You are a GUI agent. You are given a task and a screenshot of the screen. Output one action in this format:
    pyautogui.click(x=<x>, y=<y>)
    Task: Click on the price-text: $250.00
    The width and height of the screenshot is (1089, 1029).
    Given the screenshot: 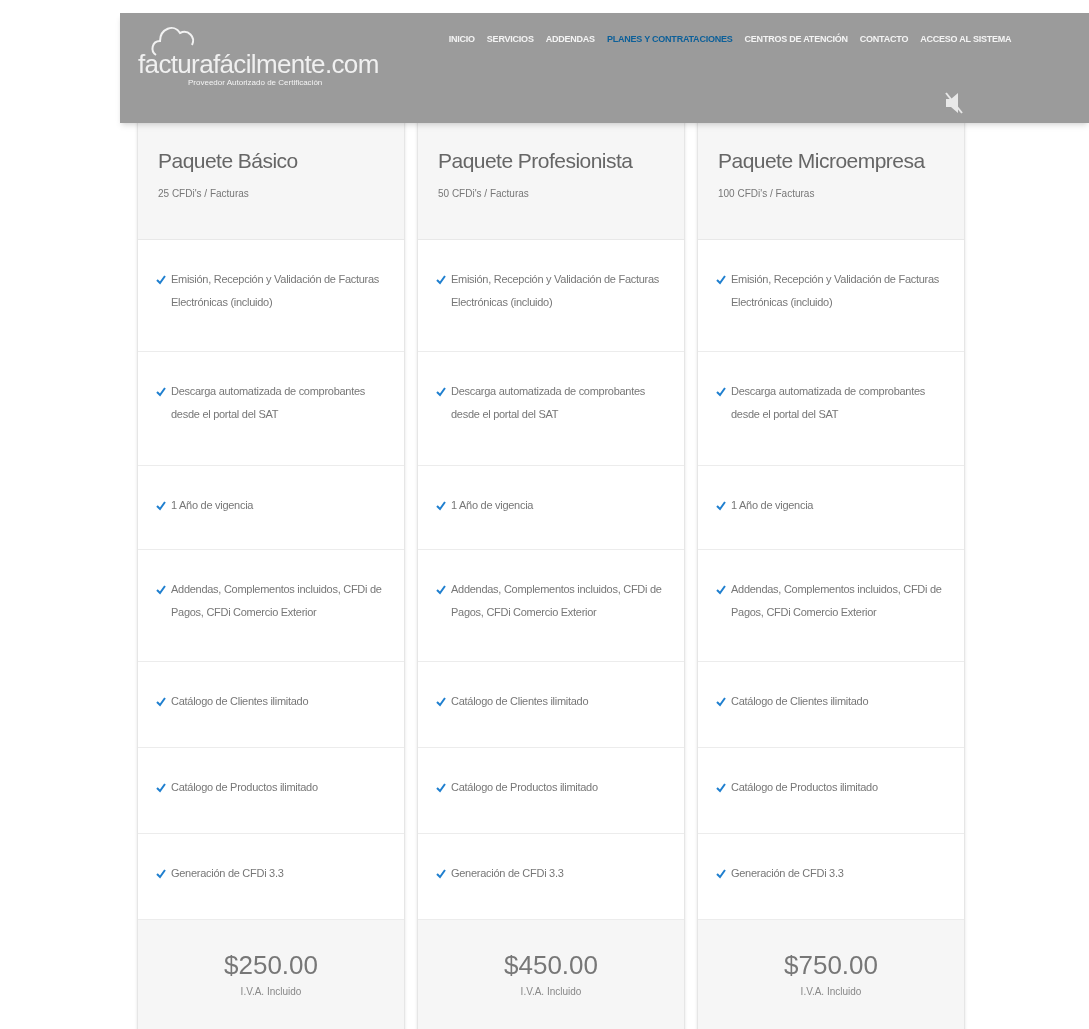 What is the action you would take?
    pyautogui.click(x=271, y=965)
    